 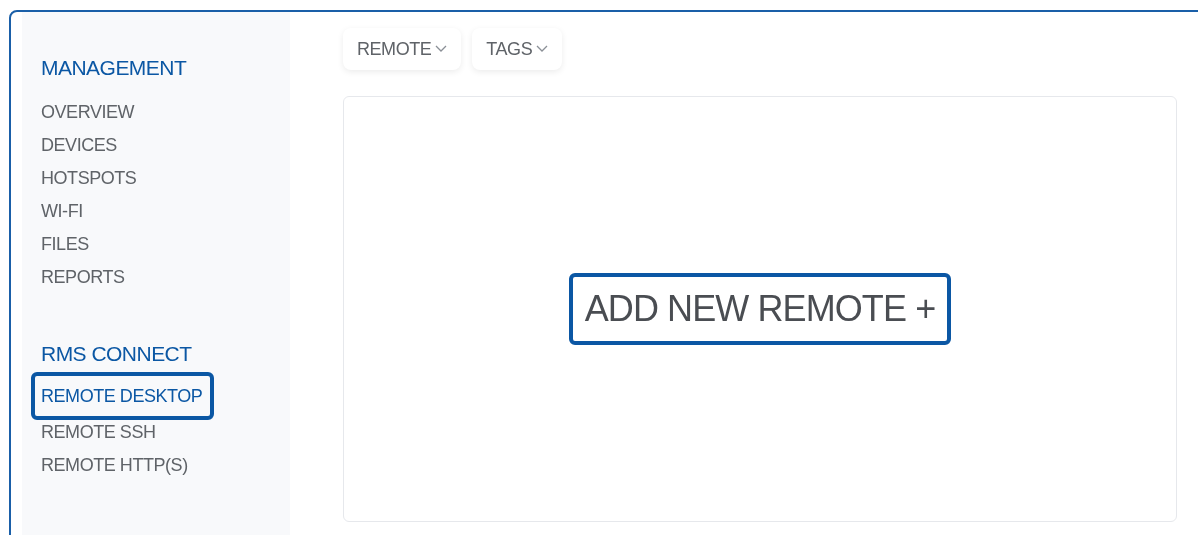 I want to click on add-remote-button: ADD NEW REMOTE +, so click(x=760, y=309).